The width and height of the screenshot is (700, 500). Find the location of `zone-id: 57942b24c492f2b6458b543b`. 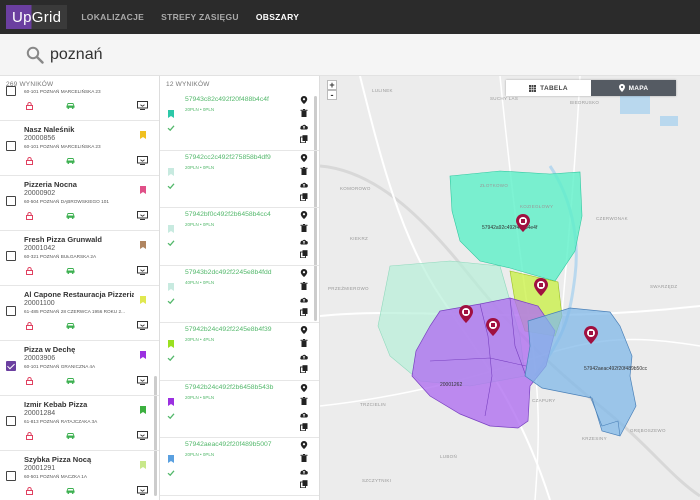

zone-id: 57942b24c492f2b6458b543b is located at coordinates (229, 387).